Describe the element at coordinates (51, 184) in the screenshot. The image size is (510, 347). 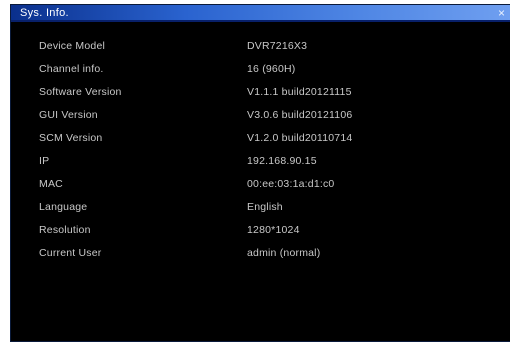
I see `info-label: MAC` at that location.